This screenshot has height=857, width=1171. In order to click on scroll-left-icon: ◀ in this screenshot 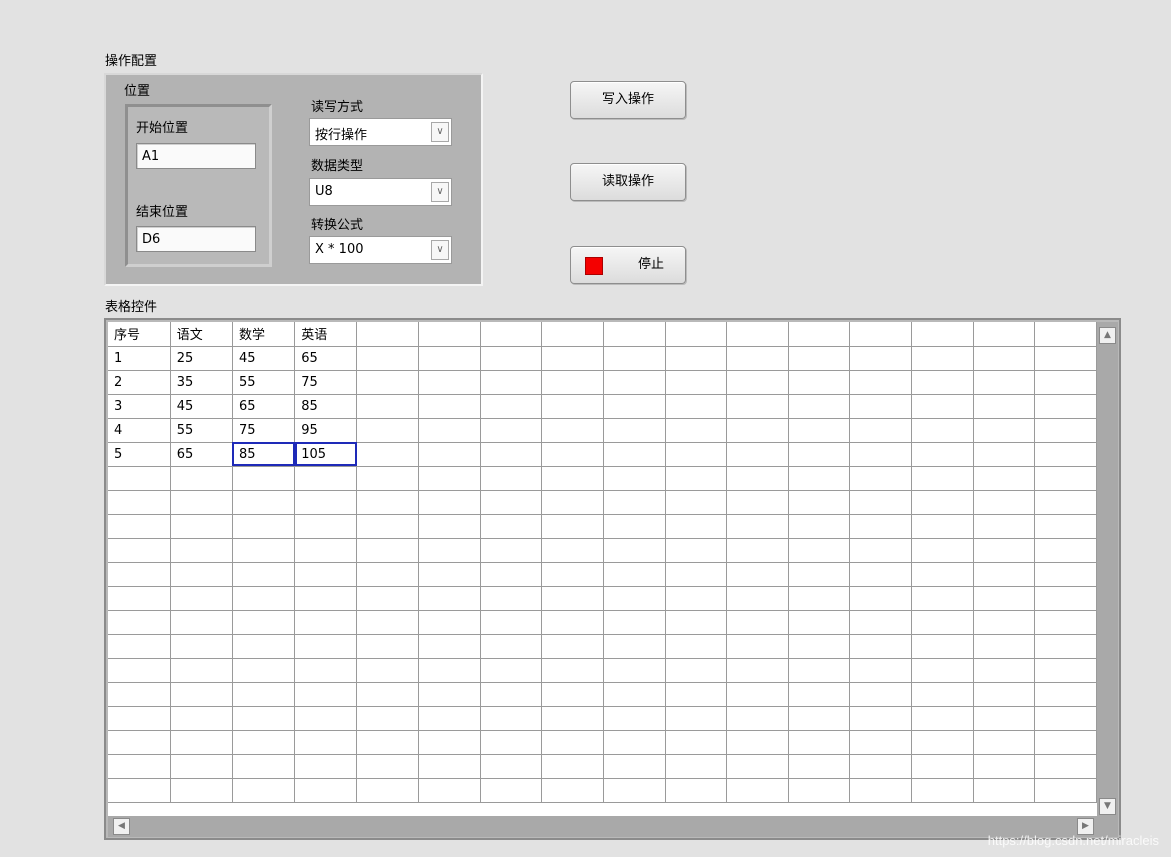, I will do `click(121, 826)`.